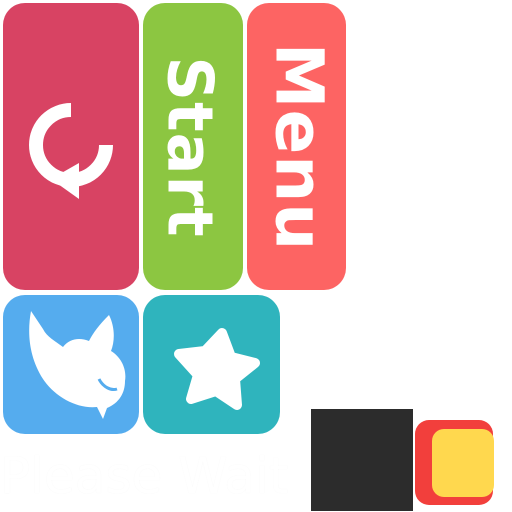 Image resolution: width=512 pixels, height=512 pixels. What do you see at coordinates (190, 146) in the screenshot?
I see `start-label: Start` at bounding box center [190, 146].